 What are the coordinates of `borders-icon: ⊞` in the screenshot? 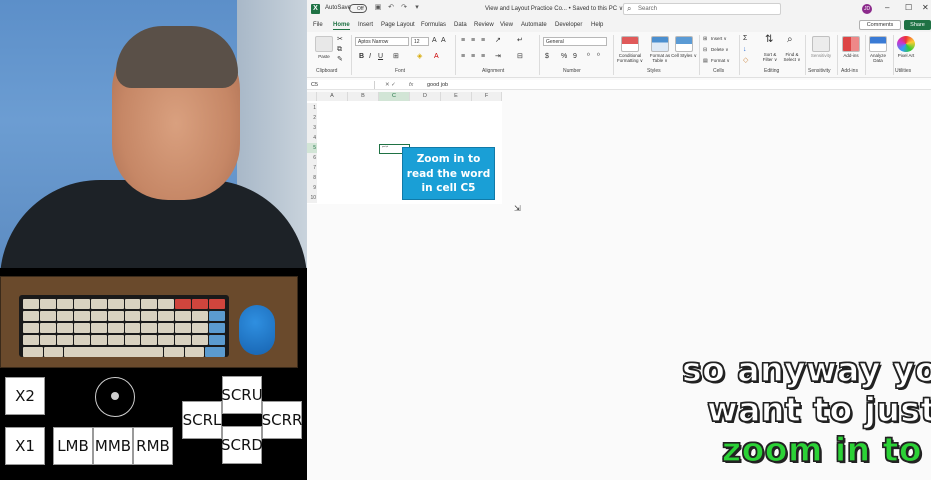 It's located at (396, 57).